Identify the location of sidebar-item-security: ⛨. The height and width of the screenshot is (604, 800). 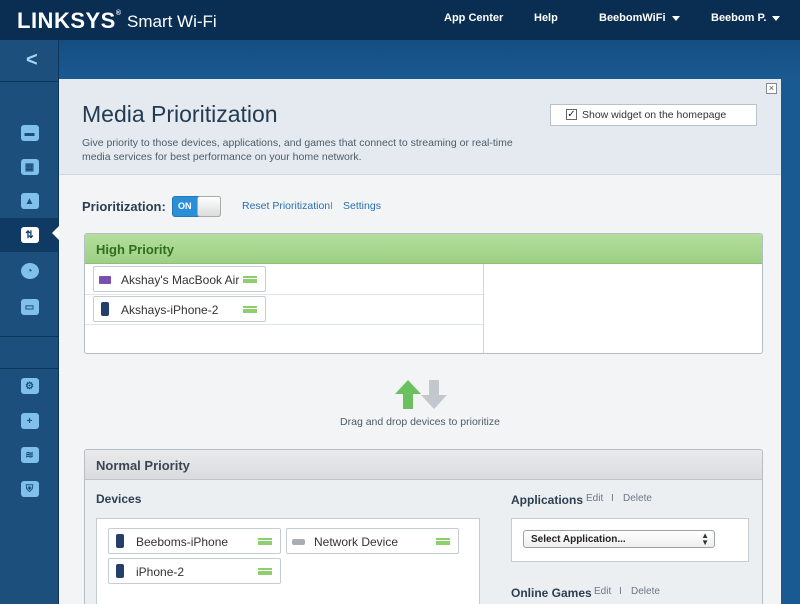
(29, 489).